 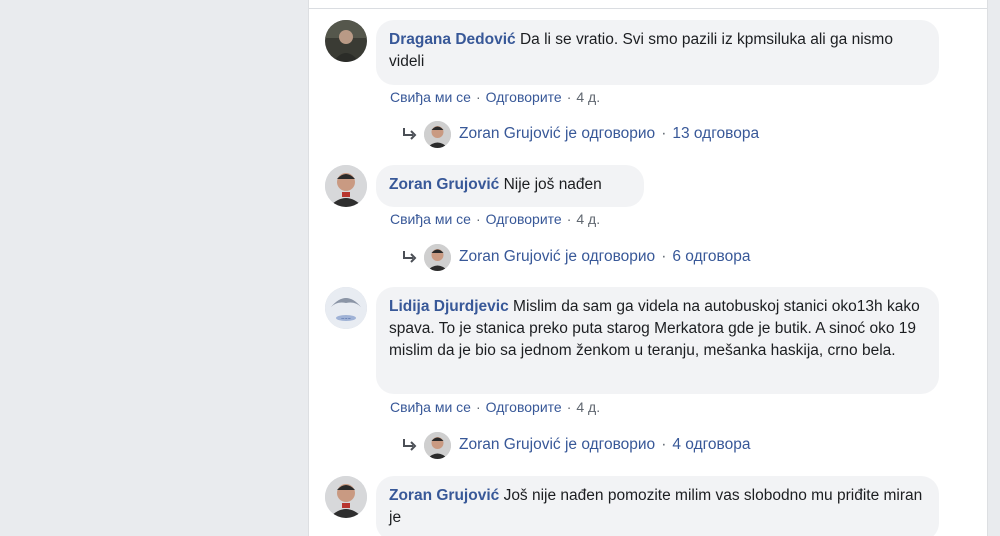 What do you see at coordinates (715, 134) in the screenshot?
I see `reply-count: 13 одговора` at bounding box center [715, 134].